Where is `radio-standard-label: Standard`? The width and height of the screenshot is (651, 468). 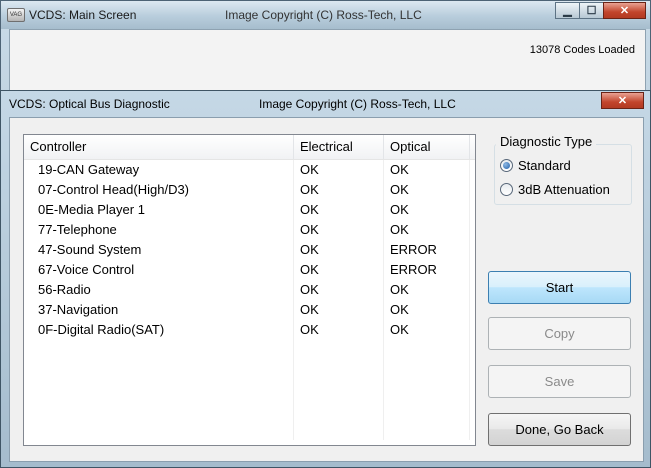
radio-standard-label: Standard is located at coordinates (544, 165).